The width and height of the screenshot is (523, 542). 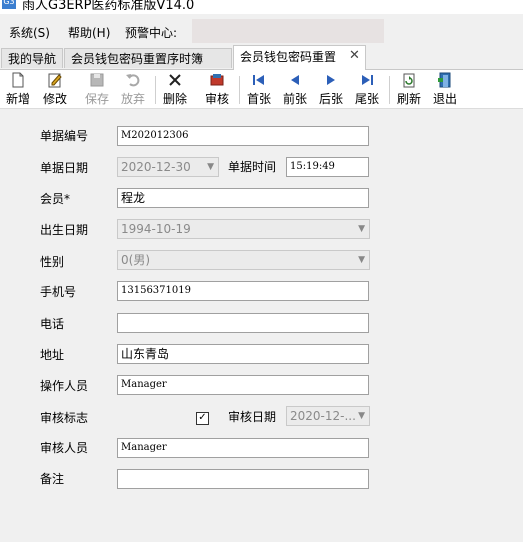 I want to click on save-button: 保存, so click(x=97, y=89).